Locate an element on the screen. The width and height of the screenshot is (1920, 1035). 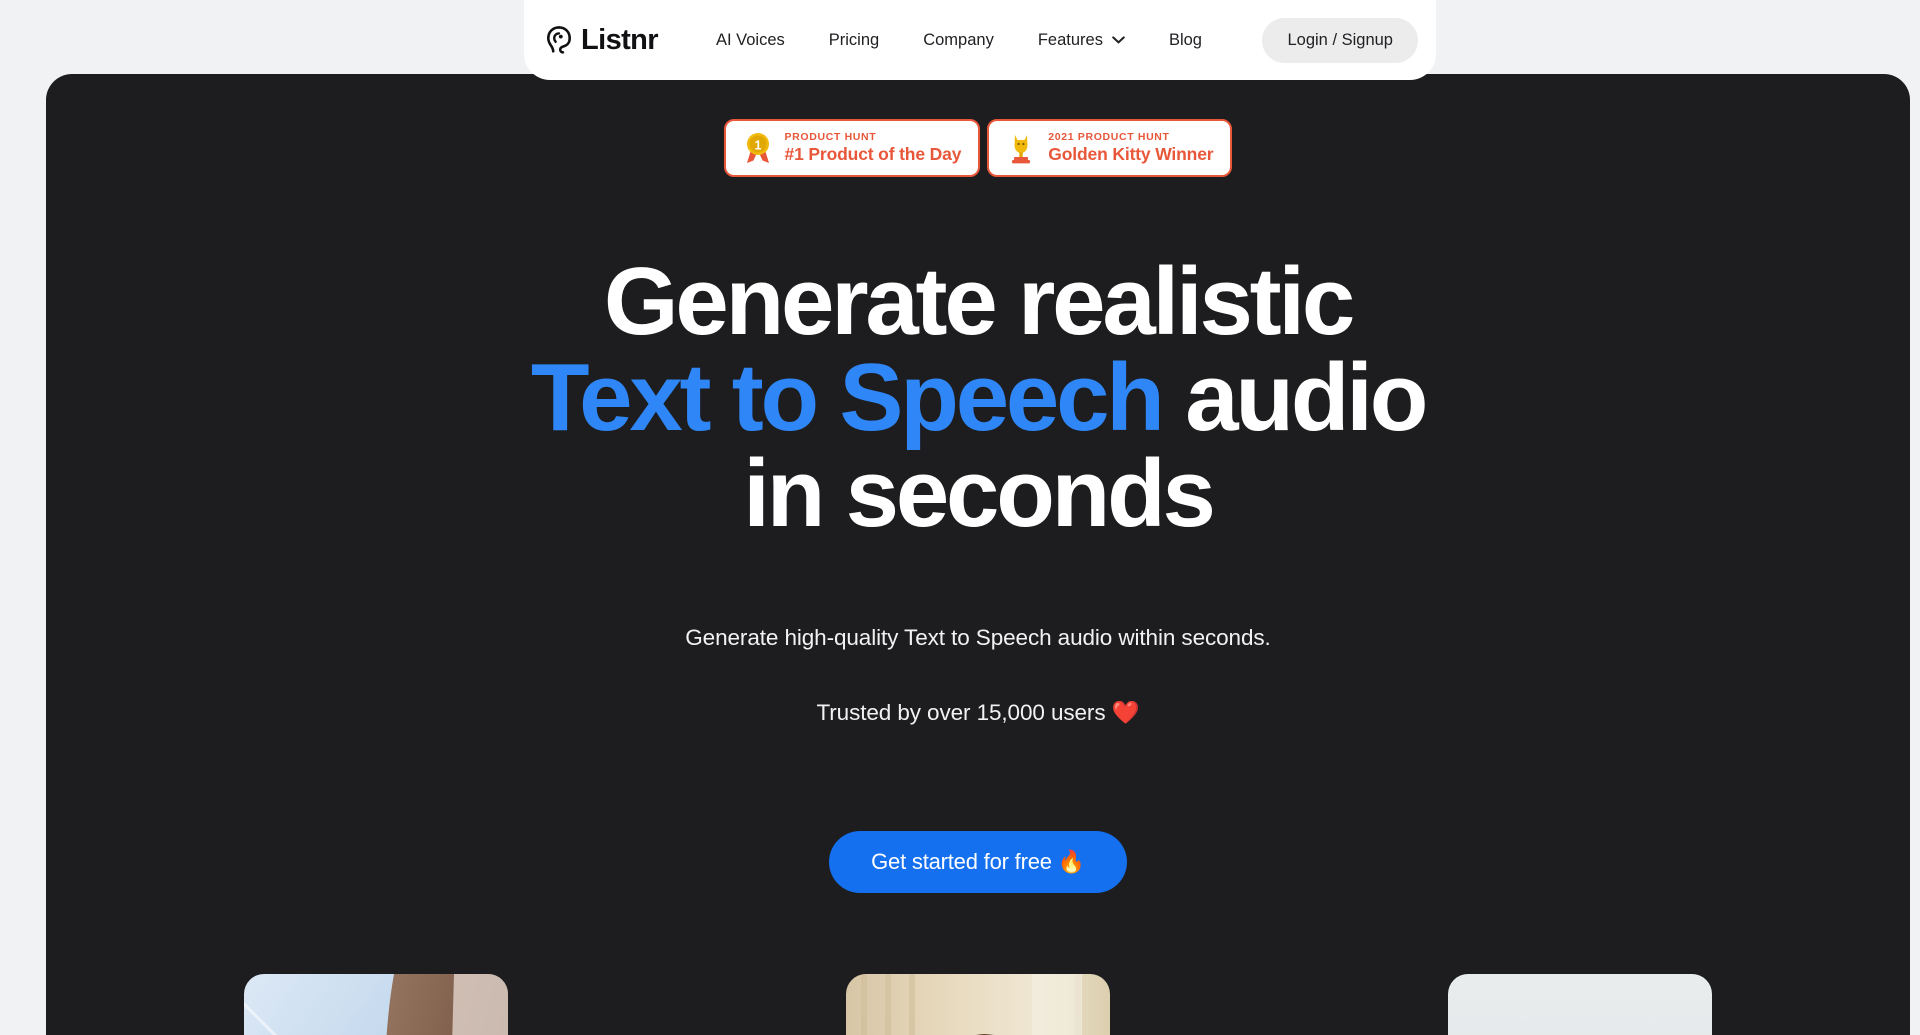
nav-link-label: Pricing is located at coordinates (854, 39).